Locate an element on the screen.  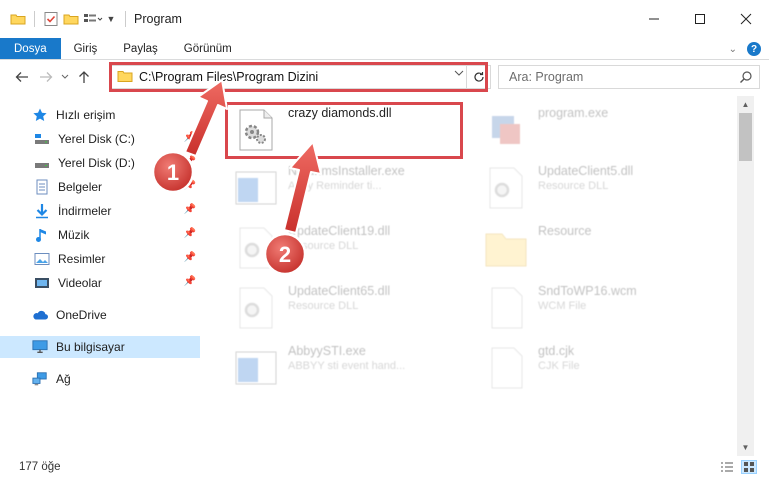
callout-2: 2 is located at coordinates (285, 254).